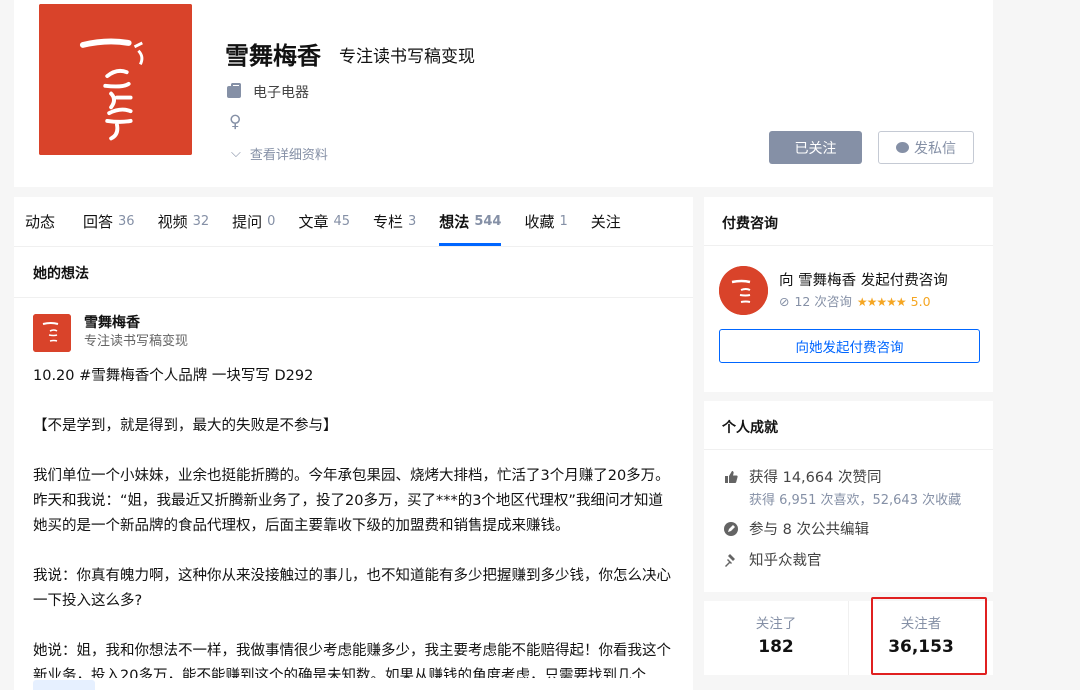 The height and width of the screenshot is (690, 1080). I want to click on likes-subtext: 获得 6,951 次喜欢，52,643 次收藏, so click(855, 500).